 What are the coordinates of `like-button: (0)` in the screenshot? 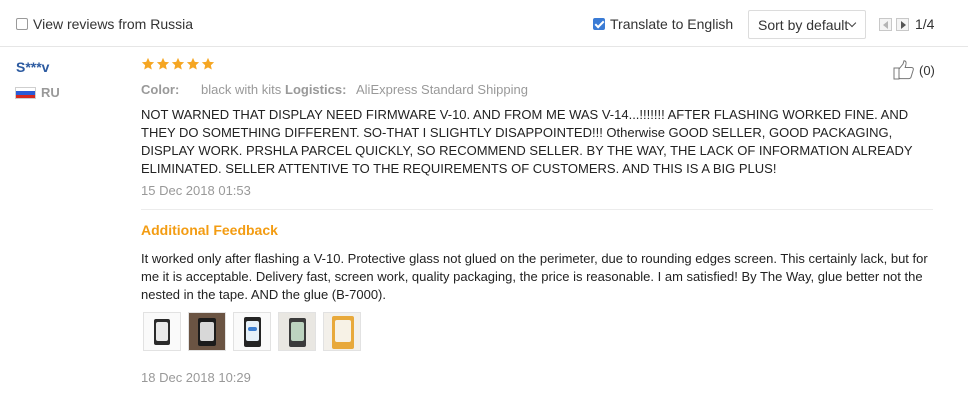 It's located at (914, 72).